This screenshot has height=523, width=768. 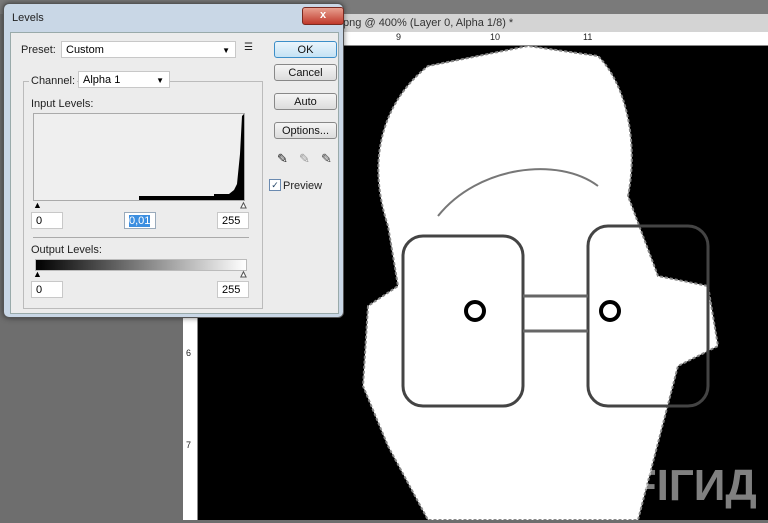 What do you see at coordinates (189, 445) in the screenshot?
I see `ruler-label: 7` at bounding box center [189, 445].